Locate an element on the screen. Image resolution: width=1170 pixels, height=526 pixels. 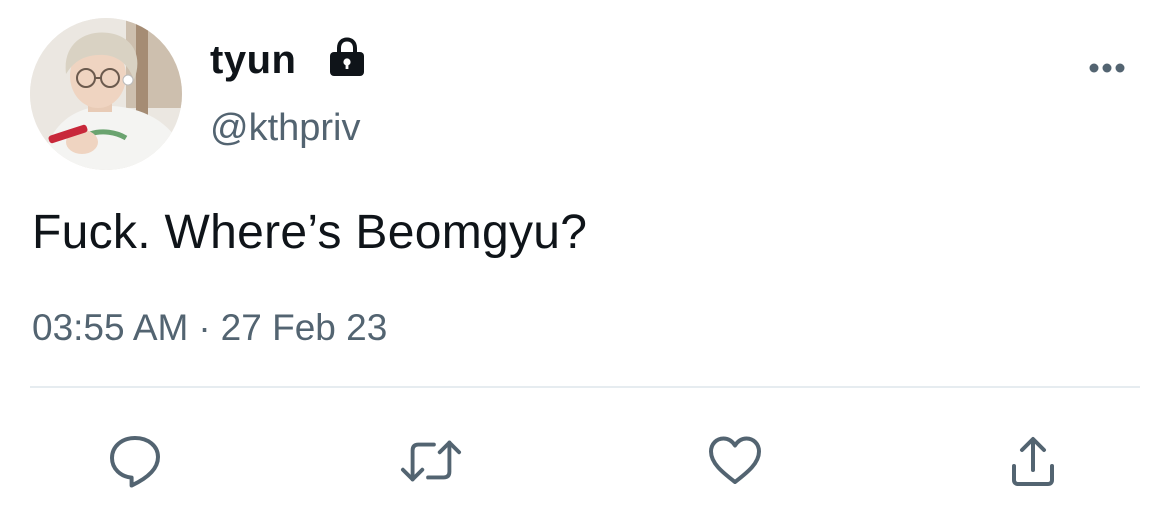
tweet-timestamp: 03:55 AM · 27 Feb 23 is located at coordinates (209, 328).